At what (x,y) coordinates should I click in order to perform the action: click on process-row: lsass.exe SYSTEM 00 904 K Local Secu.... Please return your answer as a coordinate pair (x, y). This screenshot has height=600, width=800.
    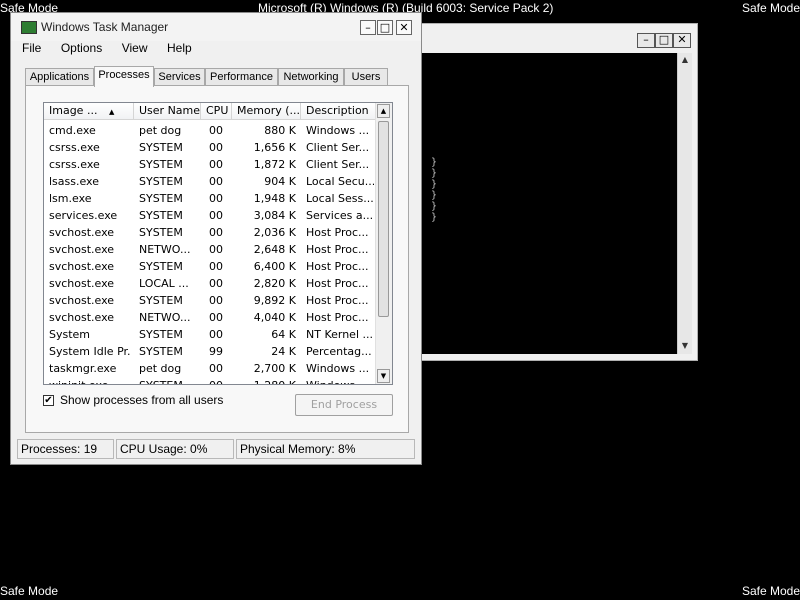
    Looking at the image, I should click on (210, 181).